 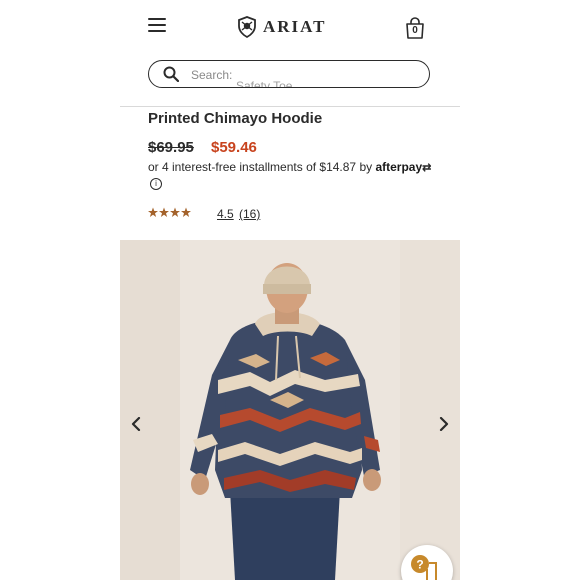 I want to click on menu-icon, so click(x=157, y=25).